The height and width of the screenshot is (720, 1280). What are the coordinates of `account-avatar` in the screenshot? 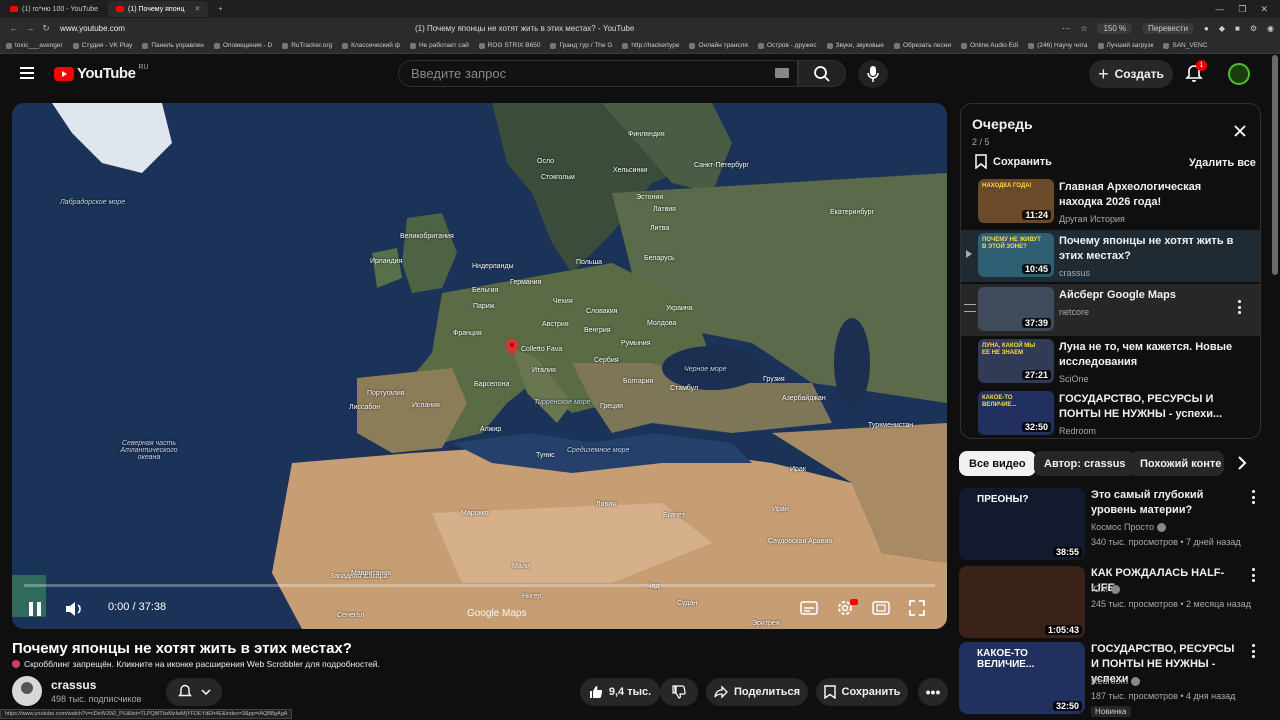 It's located at (1239, 74).